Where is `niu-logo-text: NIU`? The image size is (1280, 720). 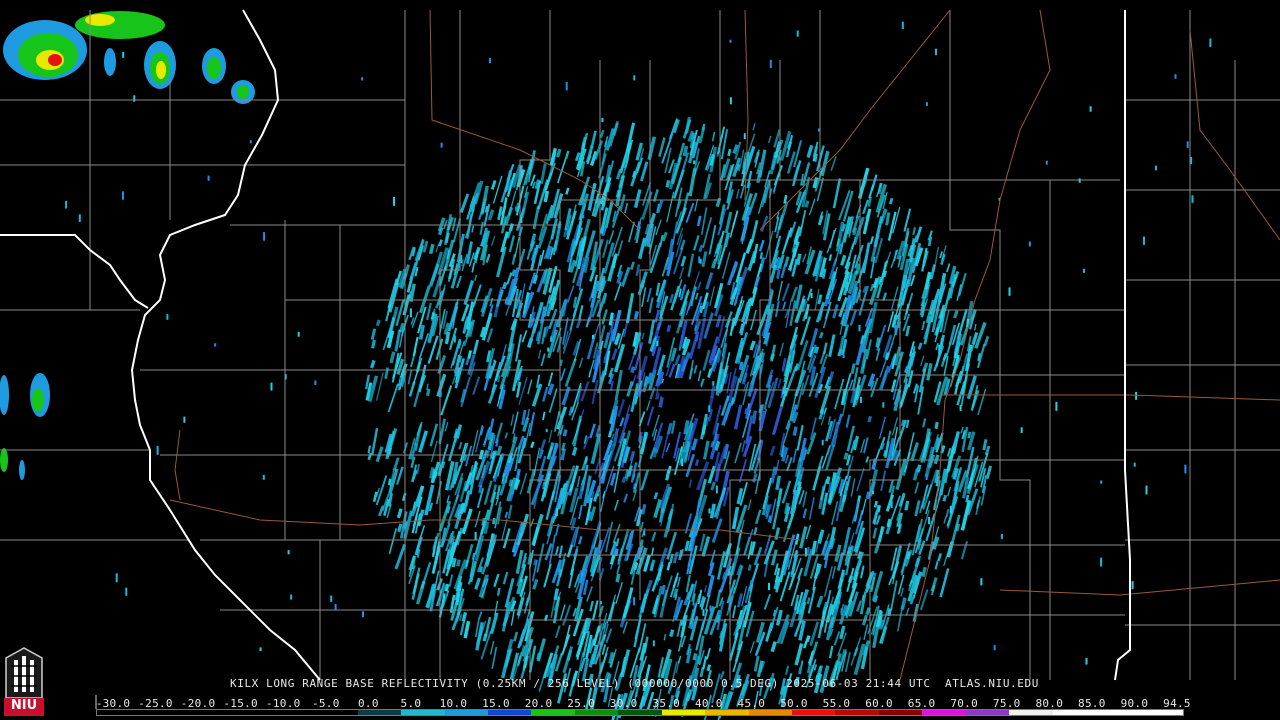
niu-logo-text: NIU is located at coordinates (24, 705).